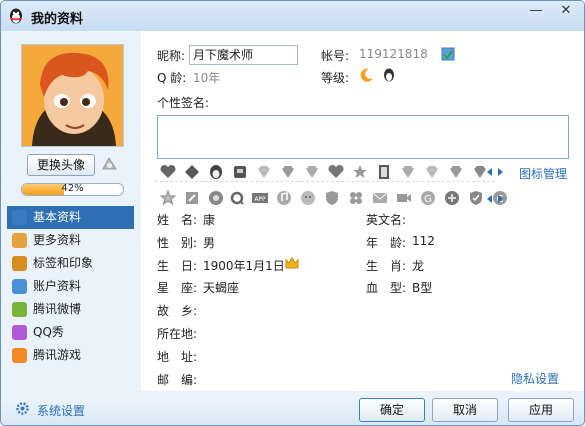 The width and height of the screenshot is (585, 426). I want to click on qplus-badge-icon, so click(238, 198).